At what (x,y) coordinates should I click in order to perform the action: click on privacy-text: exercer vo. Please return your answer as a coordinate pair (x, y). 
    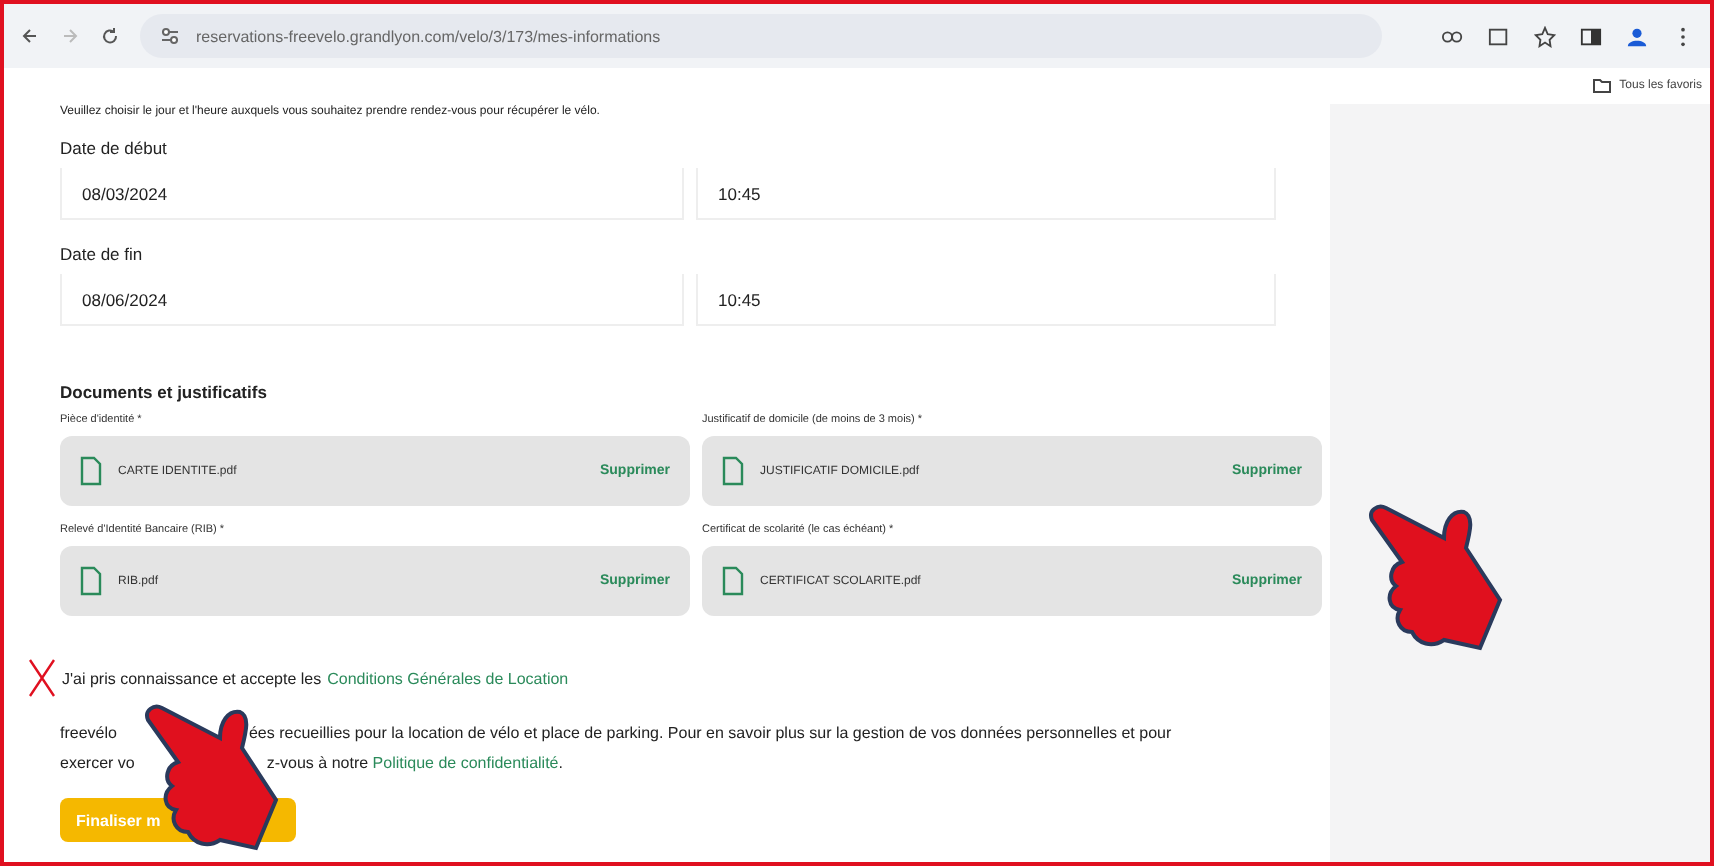
    Looking at the image, I should click on (97, 764).